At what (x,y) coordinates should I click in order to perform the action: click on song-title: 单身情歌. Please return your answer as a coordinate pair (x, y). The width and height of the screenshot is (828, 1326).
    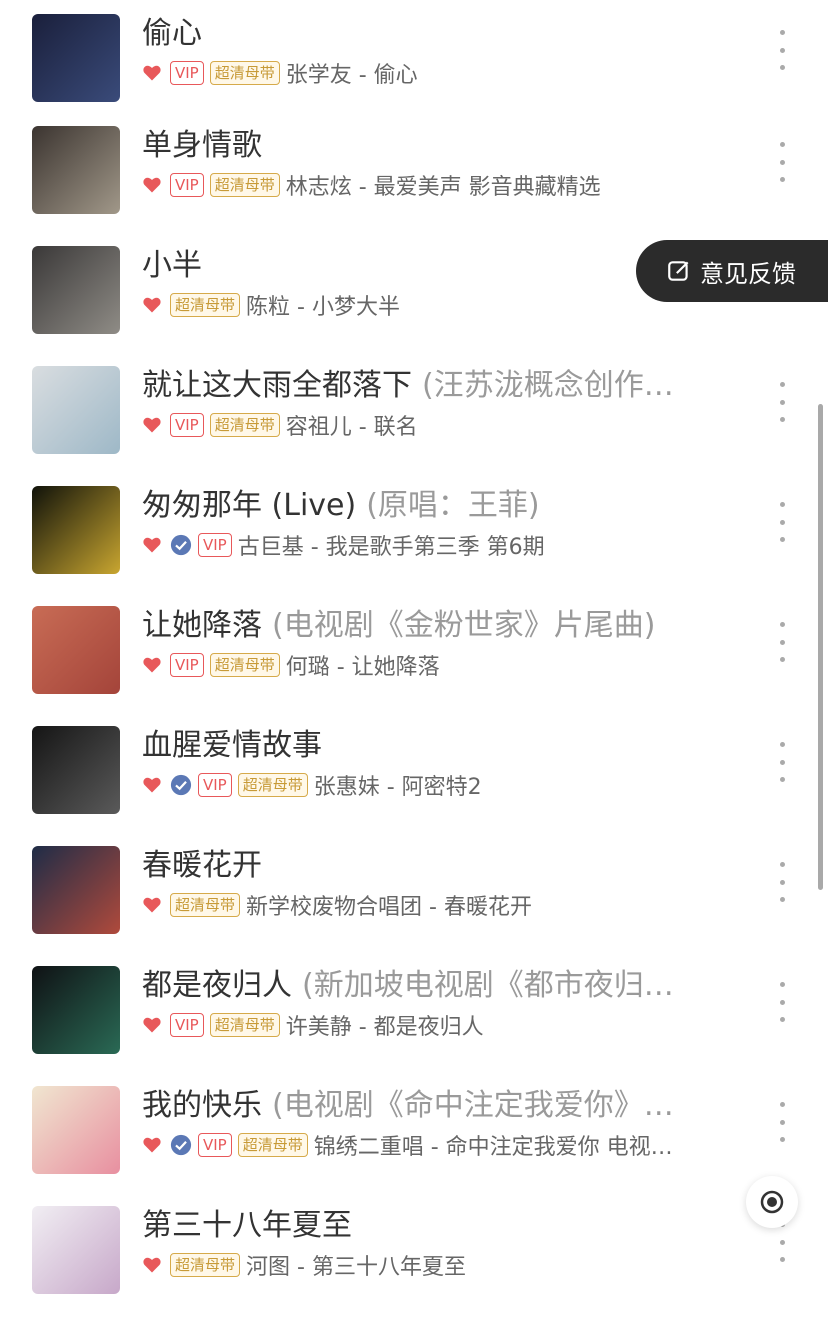
    Looking at the image, I should click on (202, 145).